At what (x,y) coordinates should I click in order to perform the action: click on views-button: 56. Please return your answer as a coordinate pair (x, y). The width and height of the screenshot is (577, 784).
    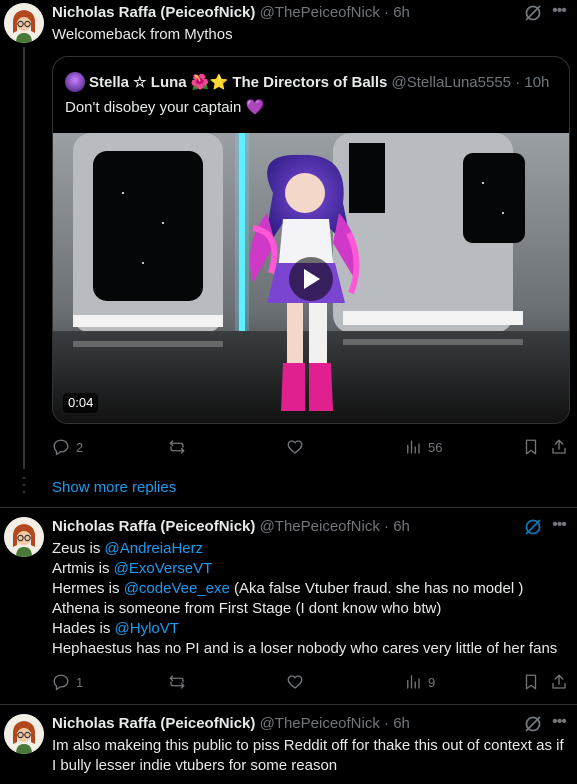
    Looking at the image, I should click on (423, 447).